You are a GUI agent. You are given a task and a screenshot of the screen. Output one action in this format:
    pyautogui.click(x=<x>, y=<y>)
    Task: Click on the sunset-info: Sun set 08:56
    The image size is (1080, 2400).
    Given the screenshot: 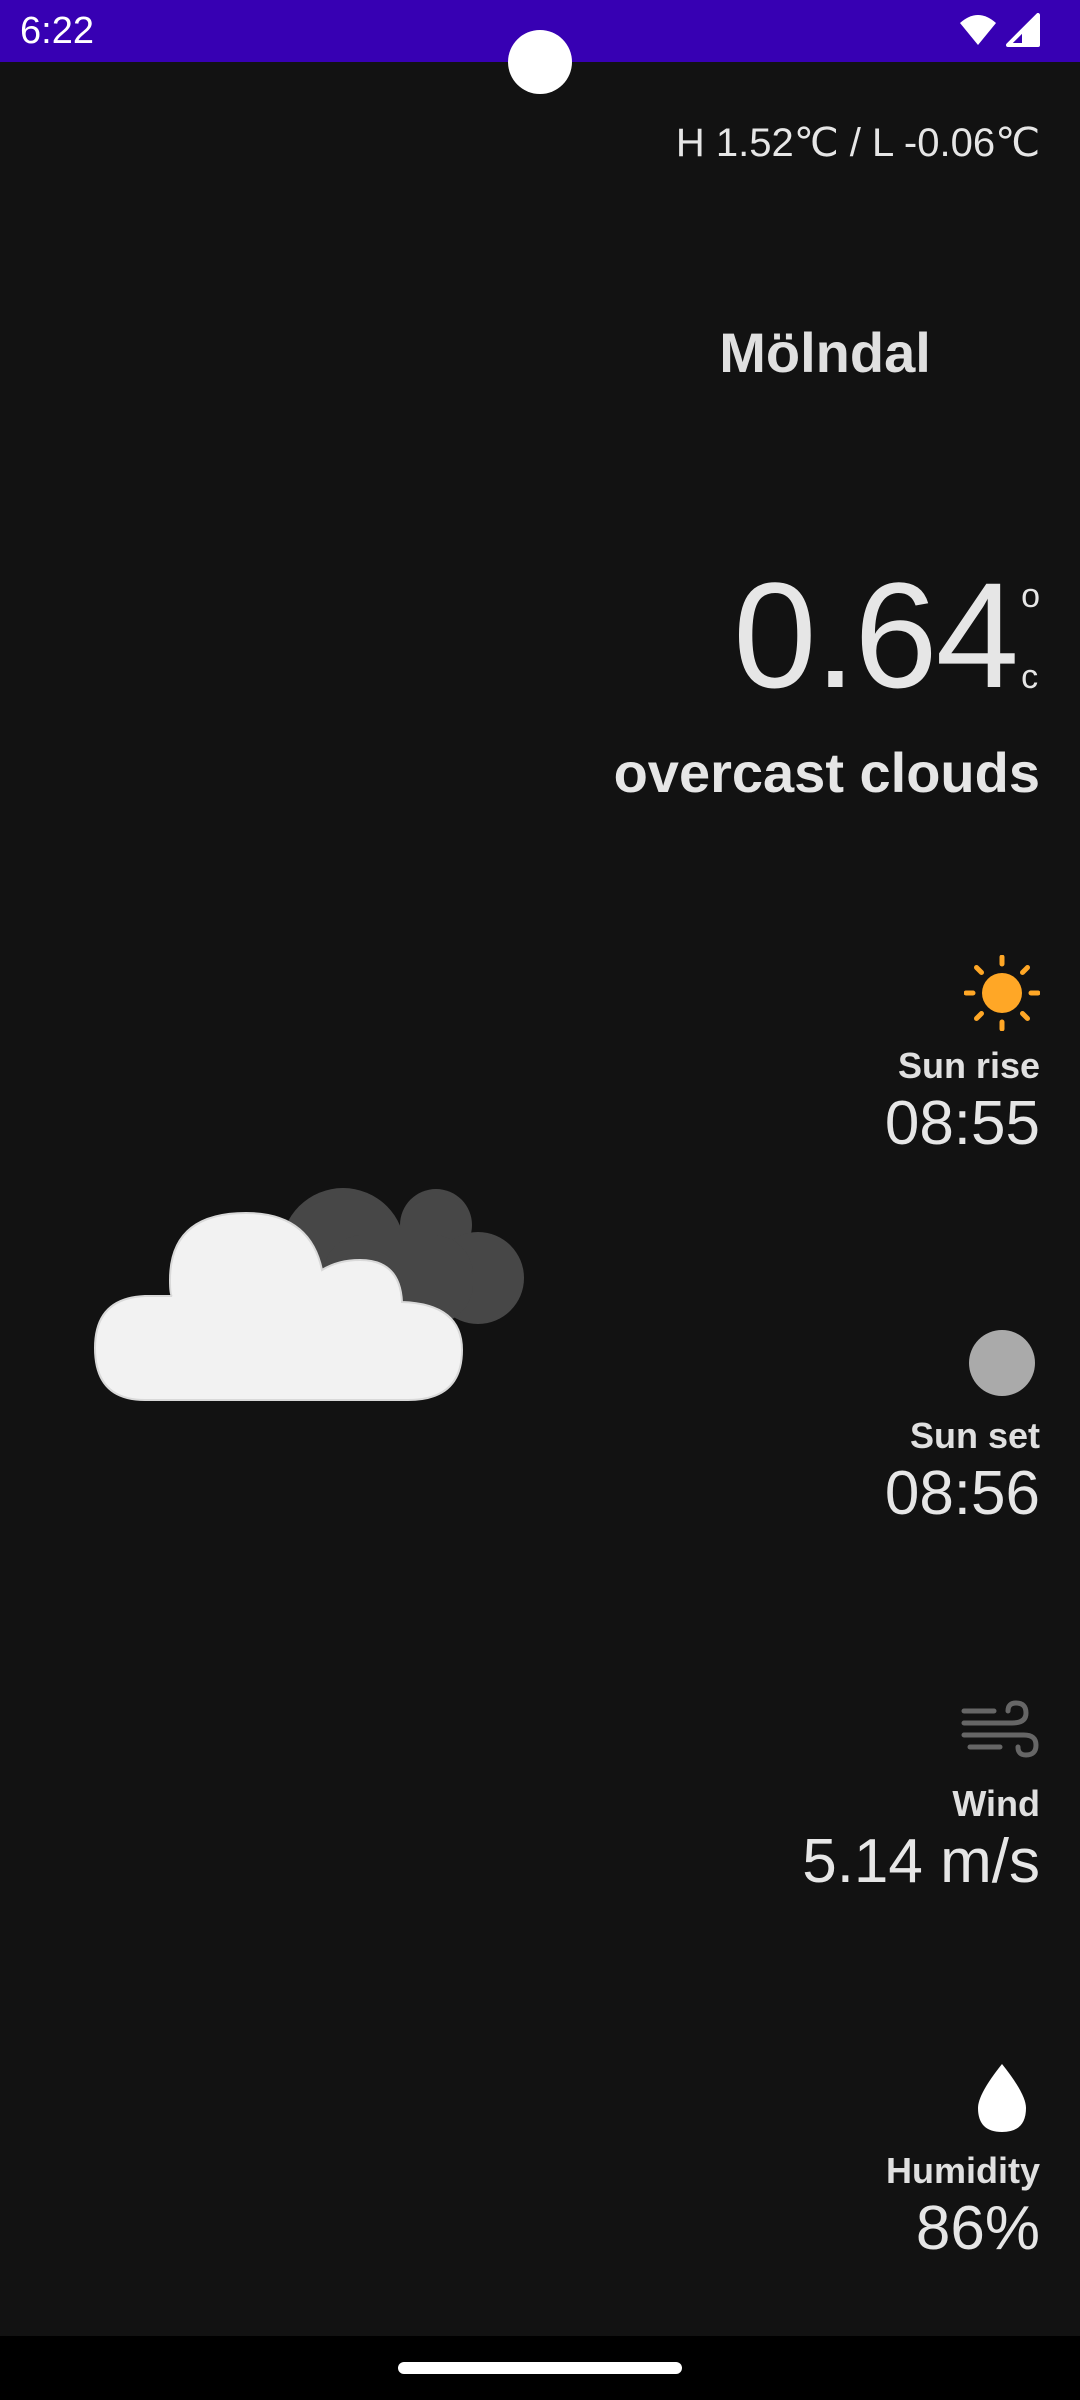 What is the action you would take?
    pyautogui.click(x=860, y=1428)
    